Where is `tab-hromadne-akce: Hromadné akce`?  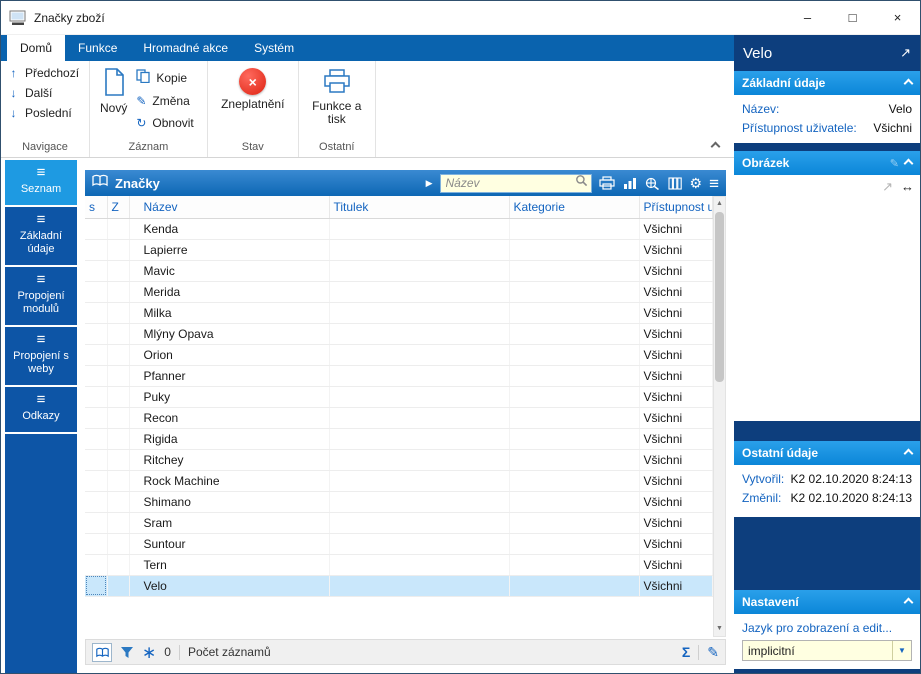
tab-hromadne-akce: Hromadné akce is located at coordinates (185, 48).